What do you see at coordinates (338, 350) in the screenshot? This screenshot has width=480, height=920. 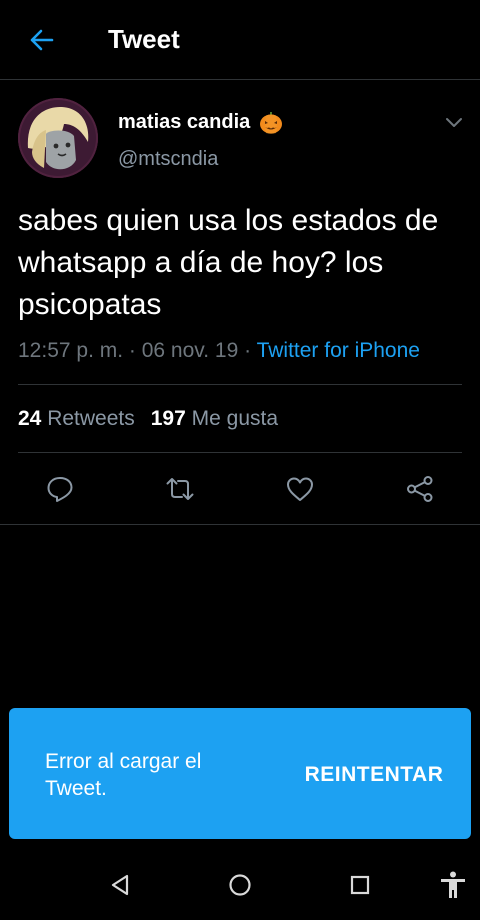 I see `tweet-client-link: Twitter for iPhone` at bounding box center [338, 350].